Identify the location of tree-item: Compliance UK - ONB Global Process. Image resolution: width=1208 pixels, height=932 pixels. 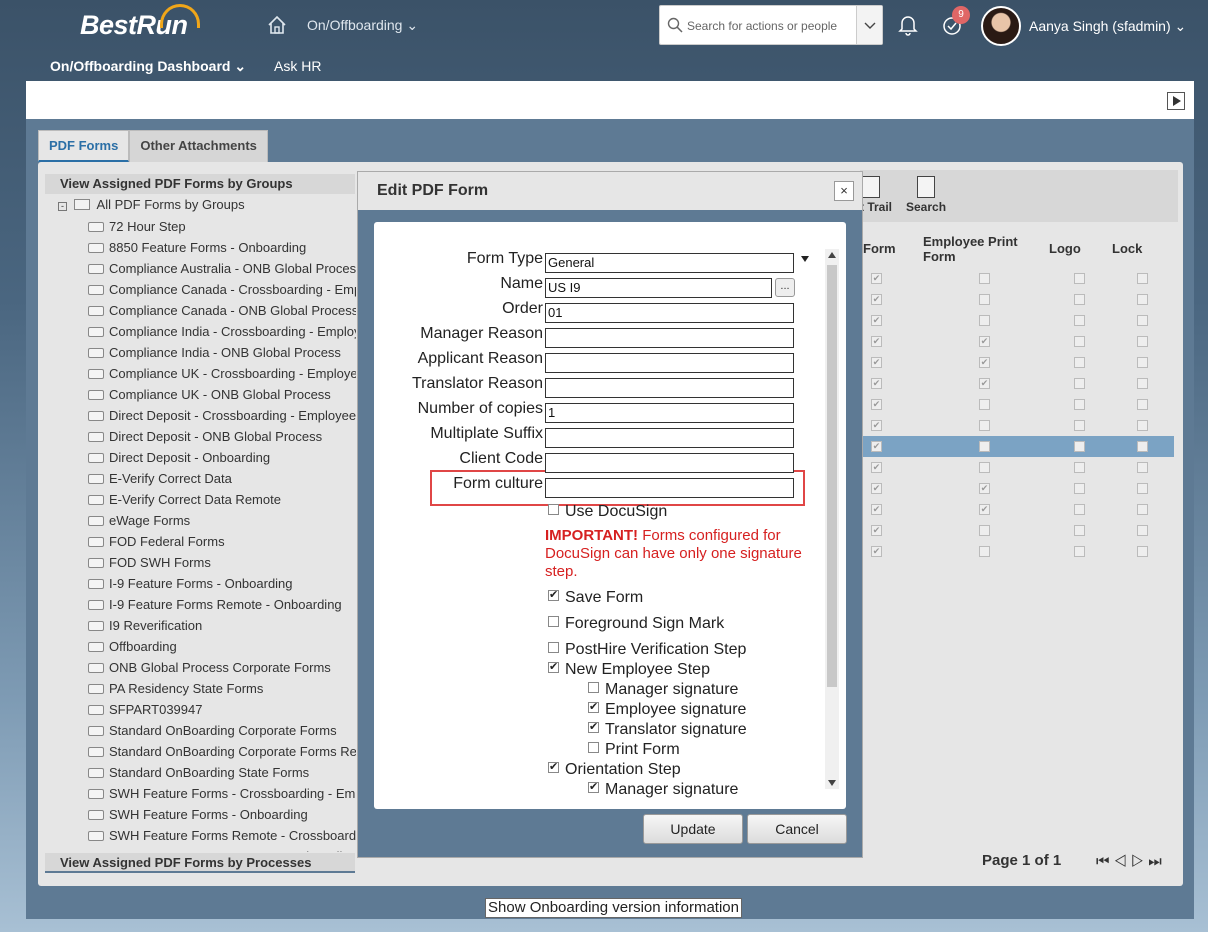
(222, 394).